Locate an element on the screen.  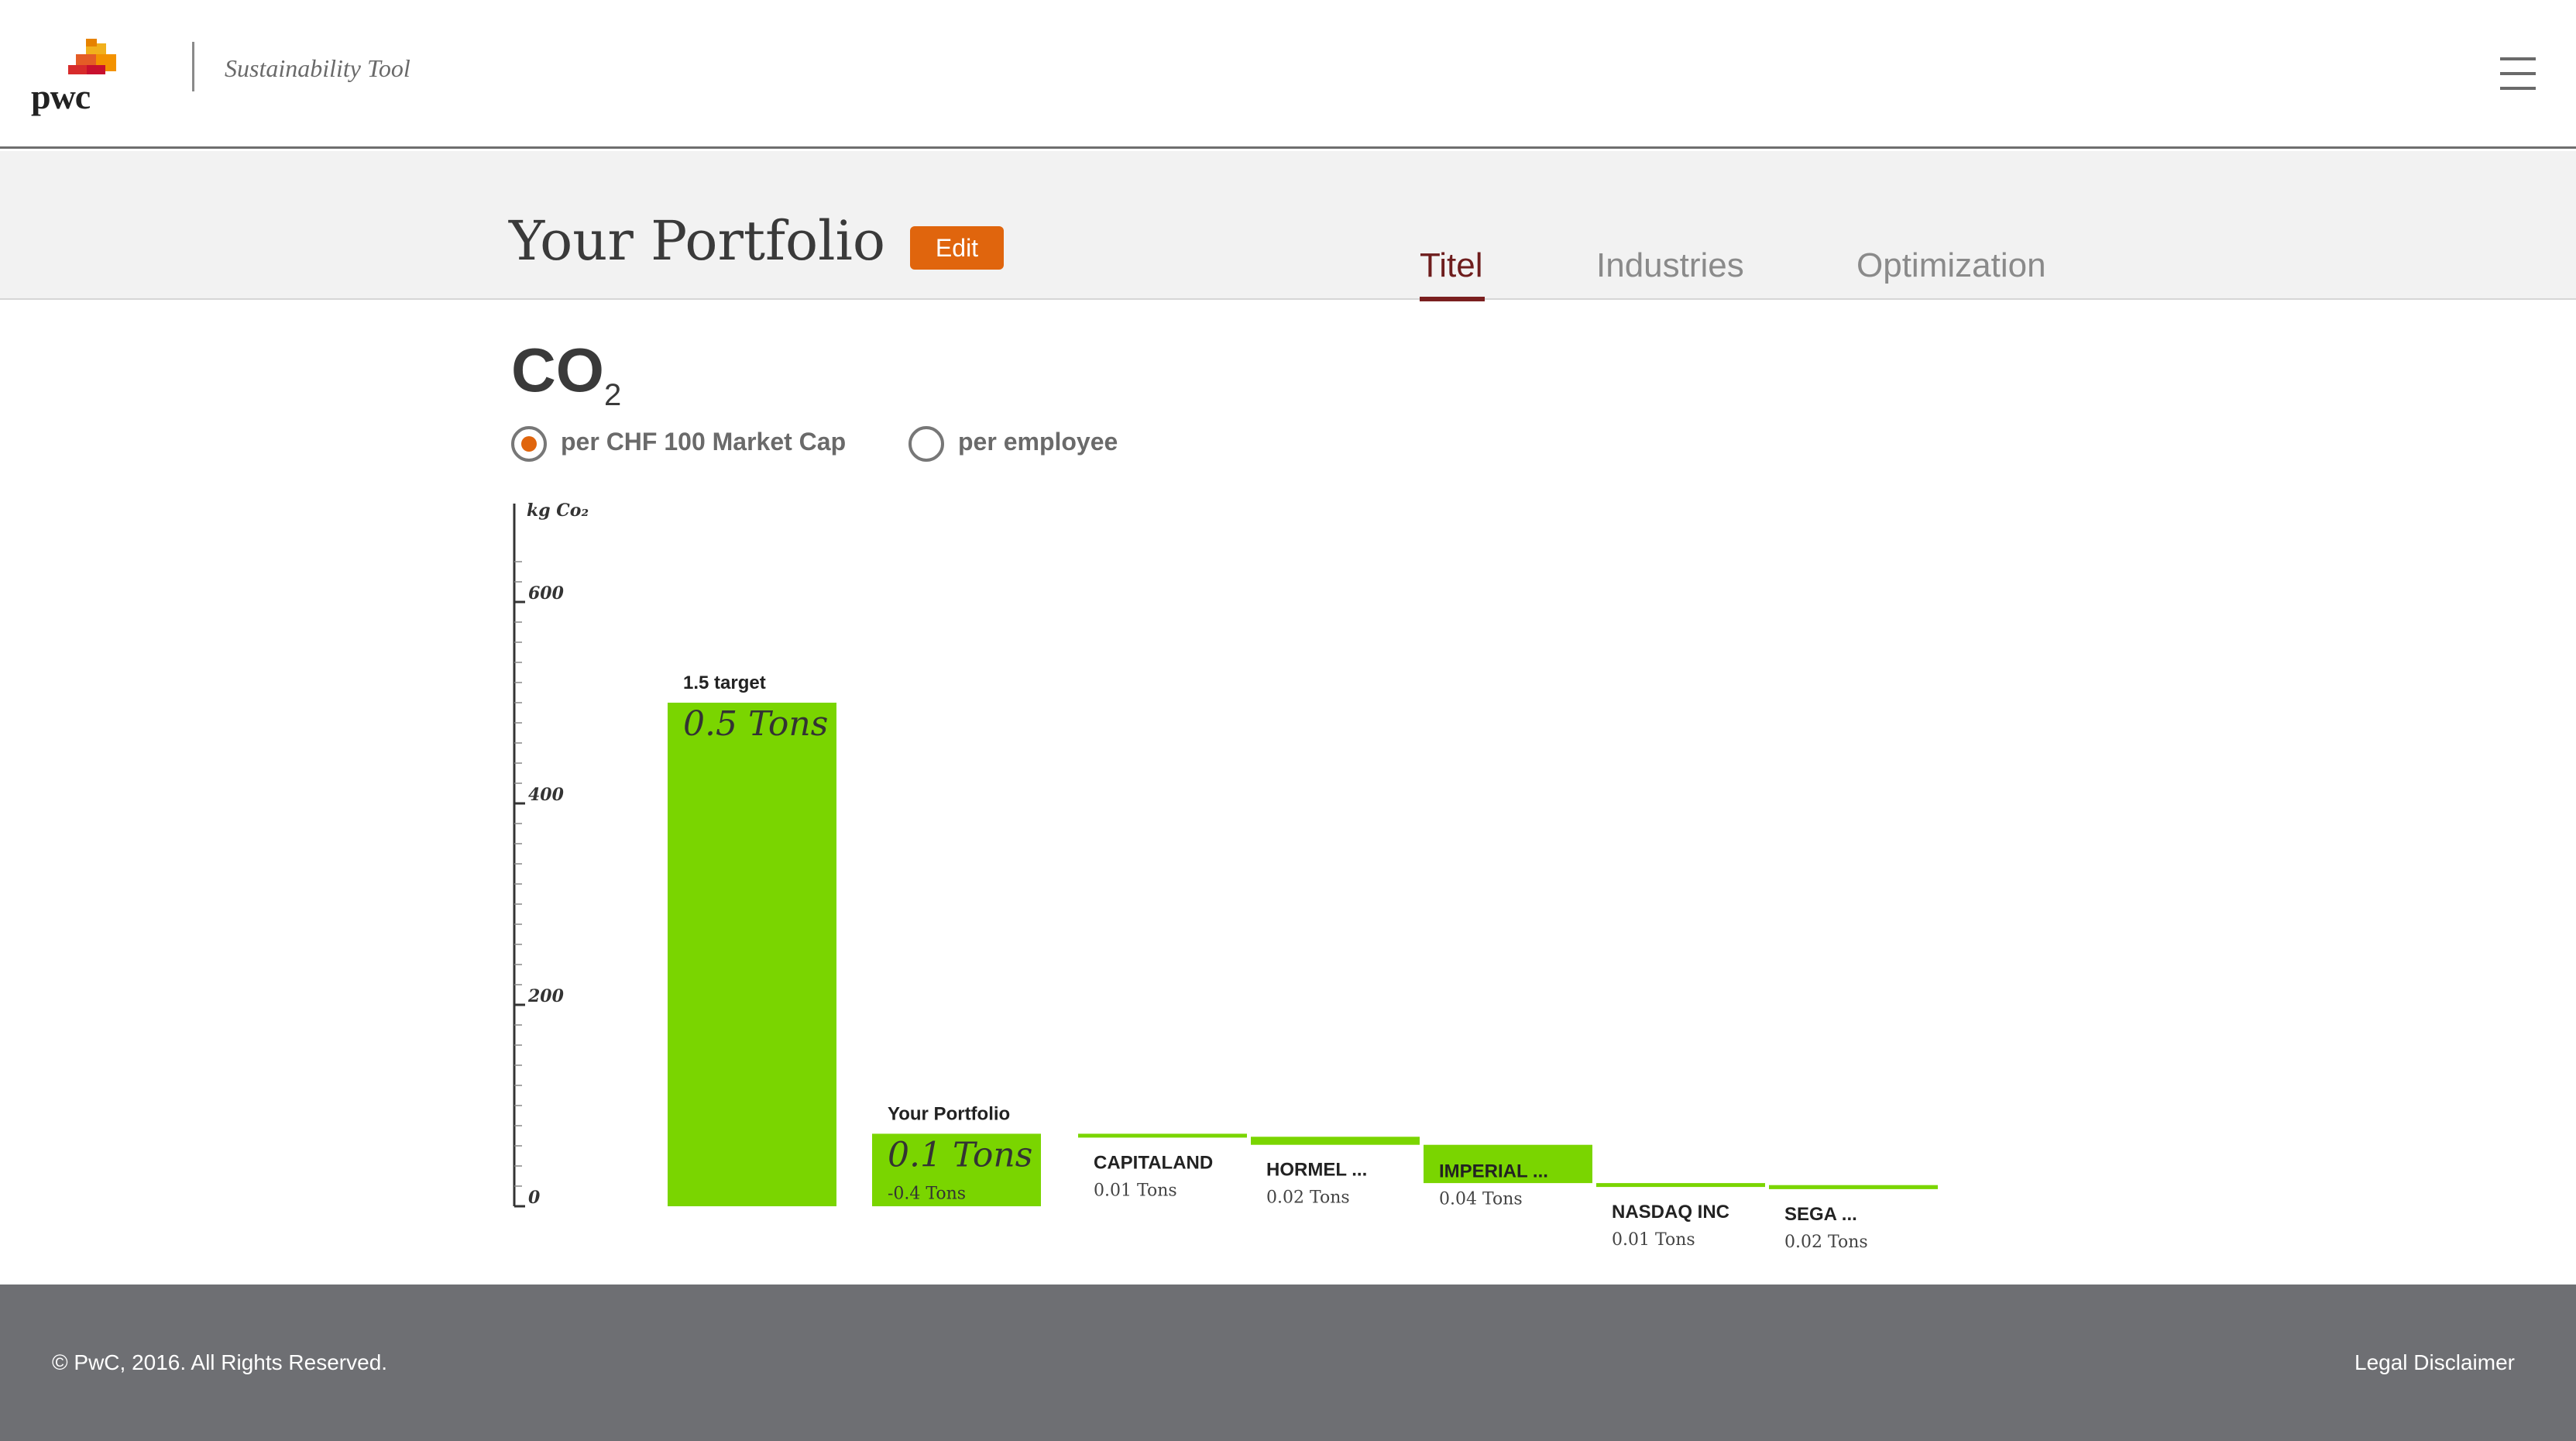
holding-bar-name: NASDAQ INC is located at coordinates (1670, 1213).